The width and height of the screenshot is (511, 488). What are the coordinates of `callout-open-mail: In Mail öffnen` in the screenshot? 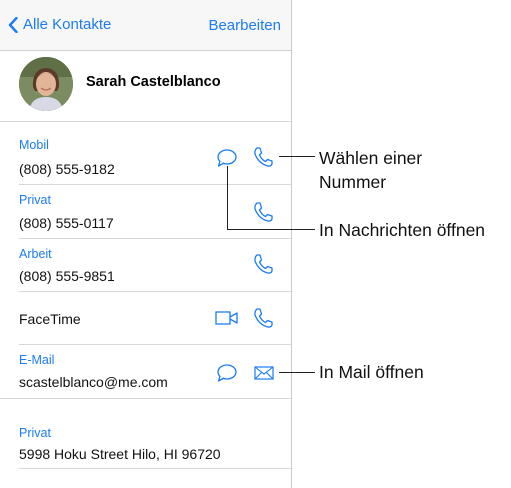 It's located at (371, 372).